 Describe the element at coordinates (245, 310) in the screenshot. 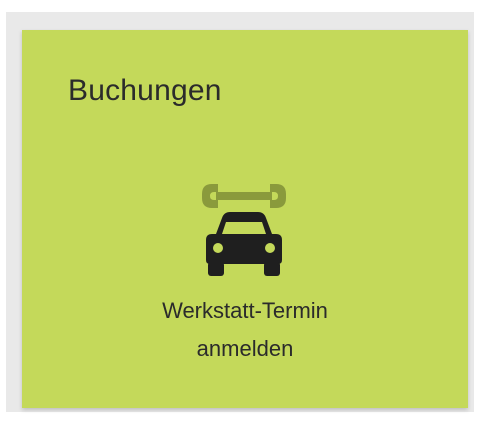

I see `tile-label-line1: Werkstatt-Termin` at that location.